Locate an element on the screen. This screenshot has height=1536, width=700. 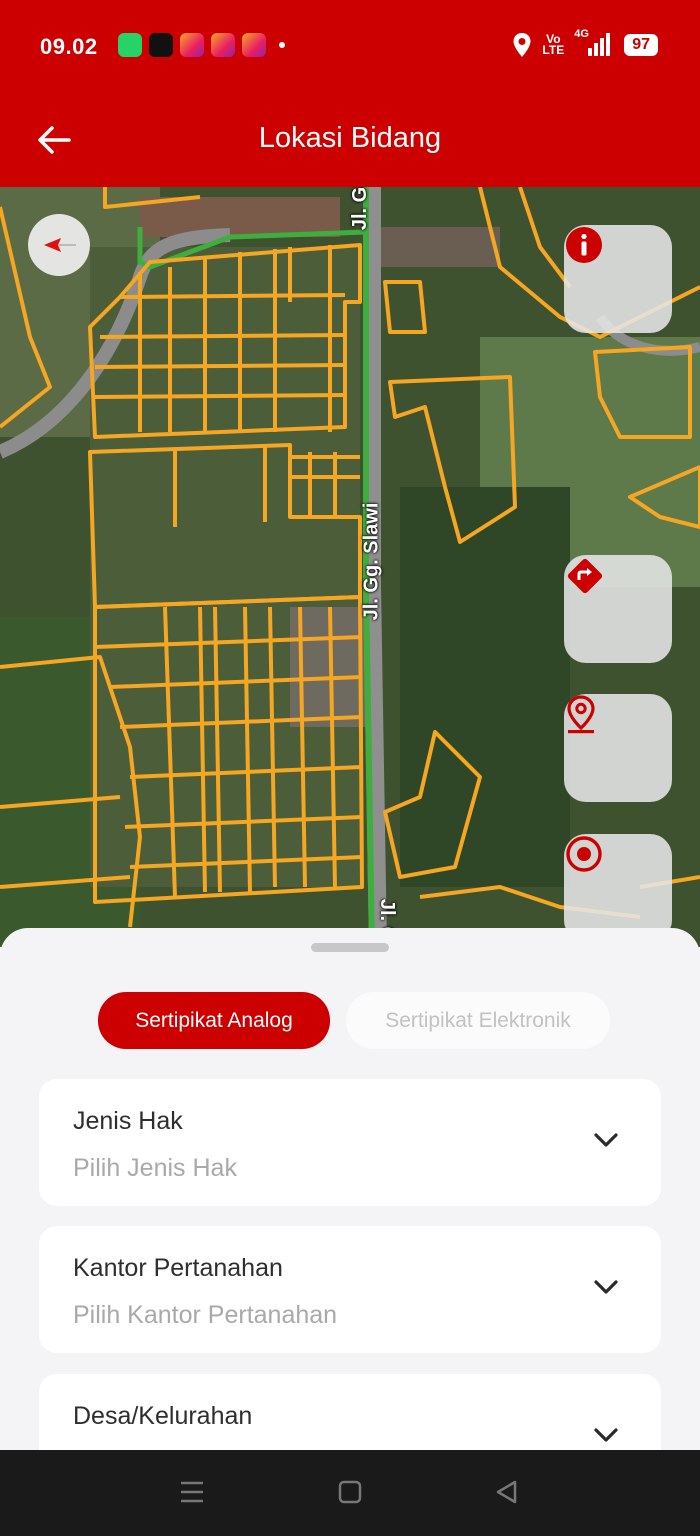
page-title: Lokasi Bidang is located at coordinates (350, 138).